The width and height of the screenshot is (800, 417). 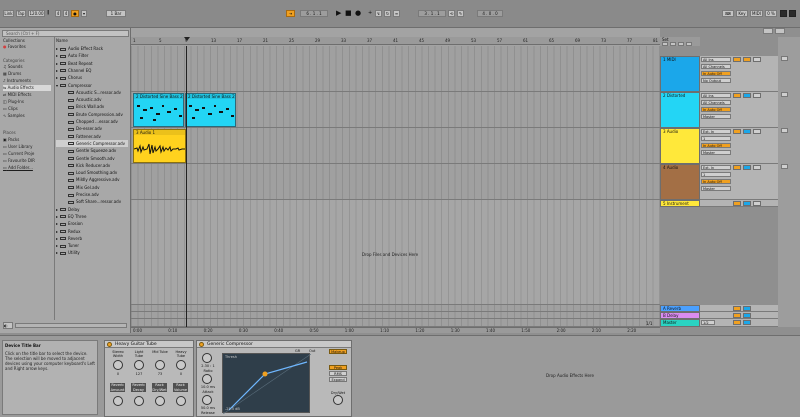 What do you see at coordinates (159, 146) in the screenshot?
I see `audio-clip: 3 Audio 1` at bounding box center [159, 146].